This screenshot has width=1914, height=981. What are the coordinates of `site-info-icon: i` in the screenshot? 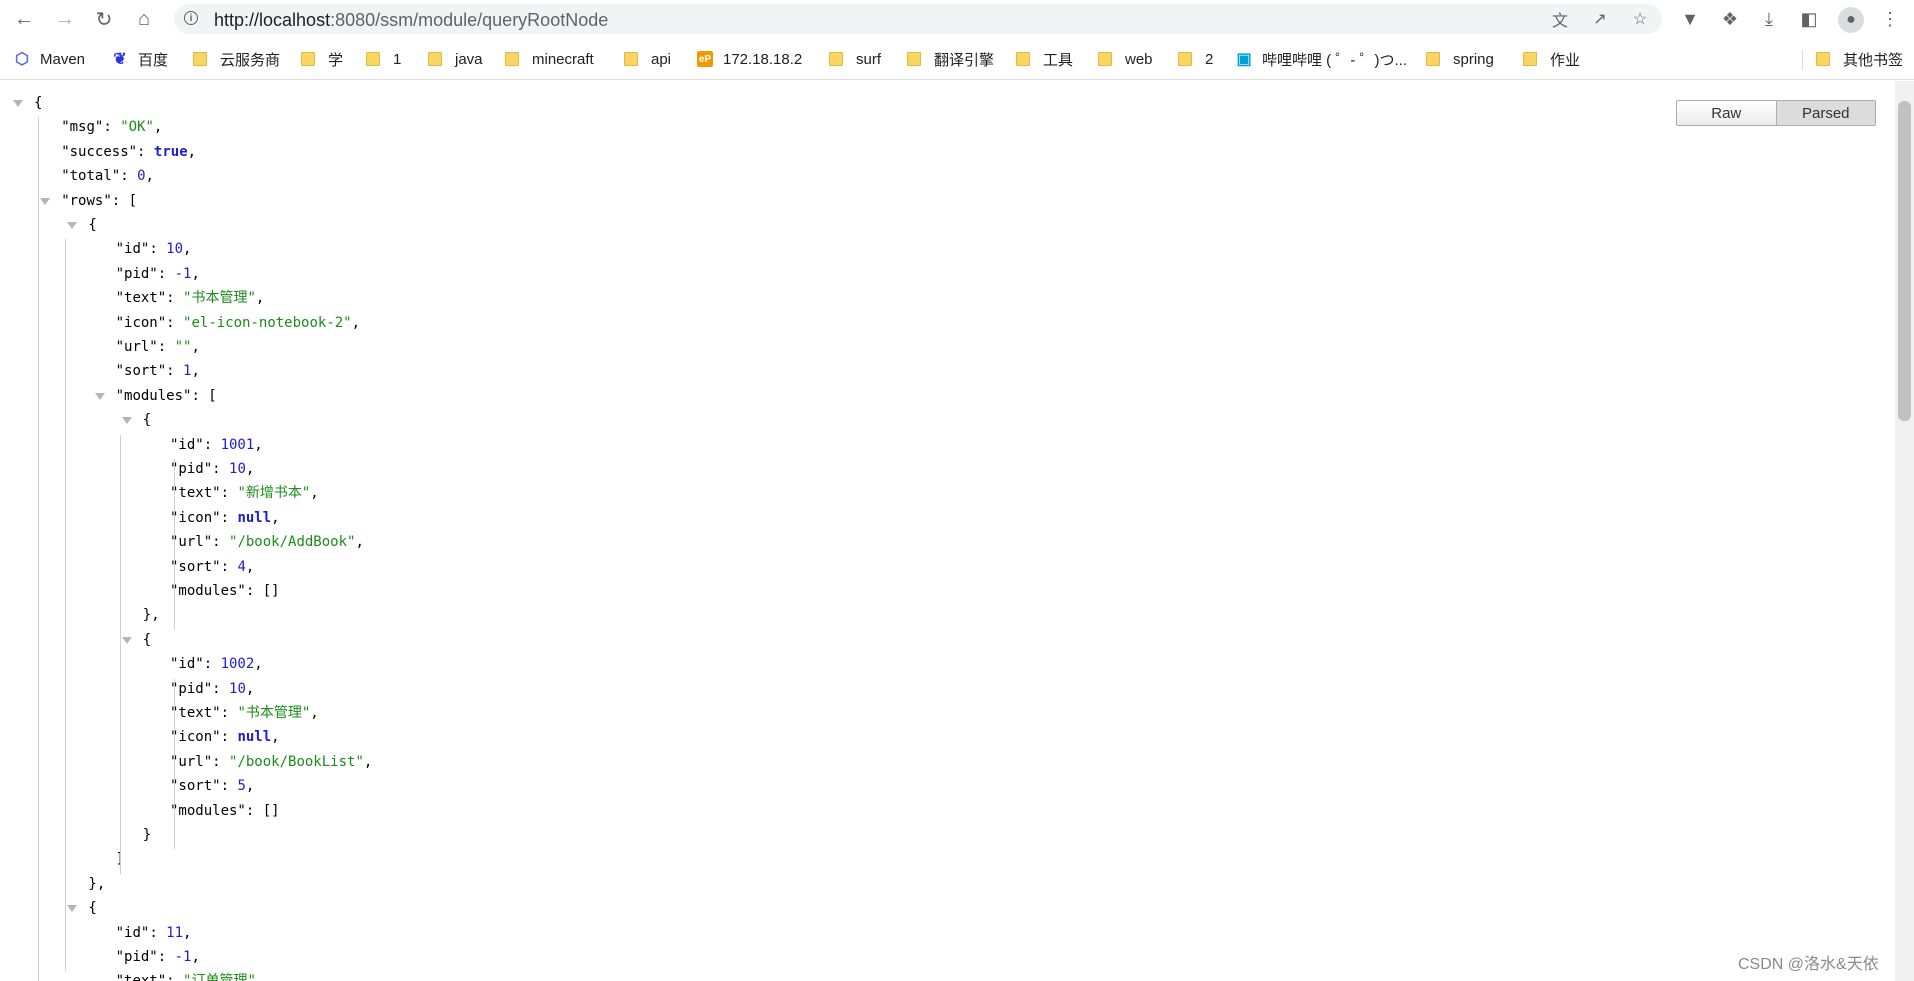 It's located at (191, 18).